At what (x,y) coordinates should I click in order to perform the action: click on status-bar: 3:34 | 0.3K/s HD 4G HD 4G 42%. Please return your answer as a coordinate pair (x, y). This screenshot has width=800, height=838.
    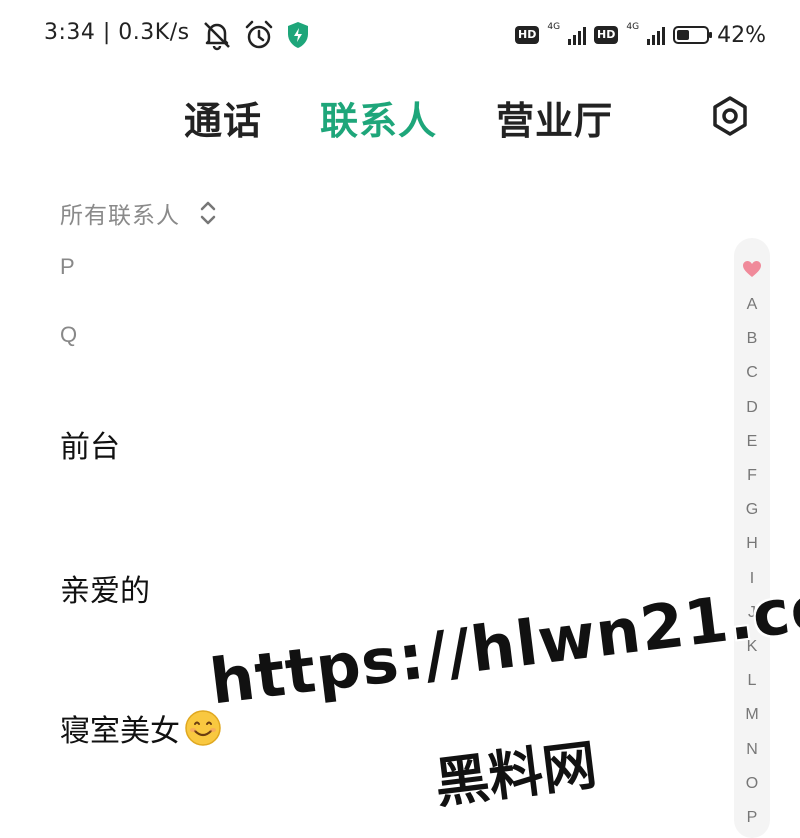
    Looking at the image, I should click on (400, 35).